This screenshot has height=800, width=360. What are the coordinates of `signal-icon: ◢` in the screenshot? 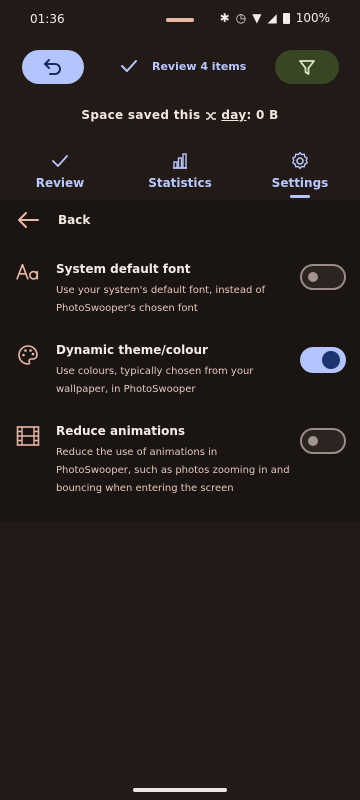 It's located at (272, 18).